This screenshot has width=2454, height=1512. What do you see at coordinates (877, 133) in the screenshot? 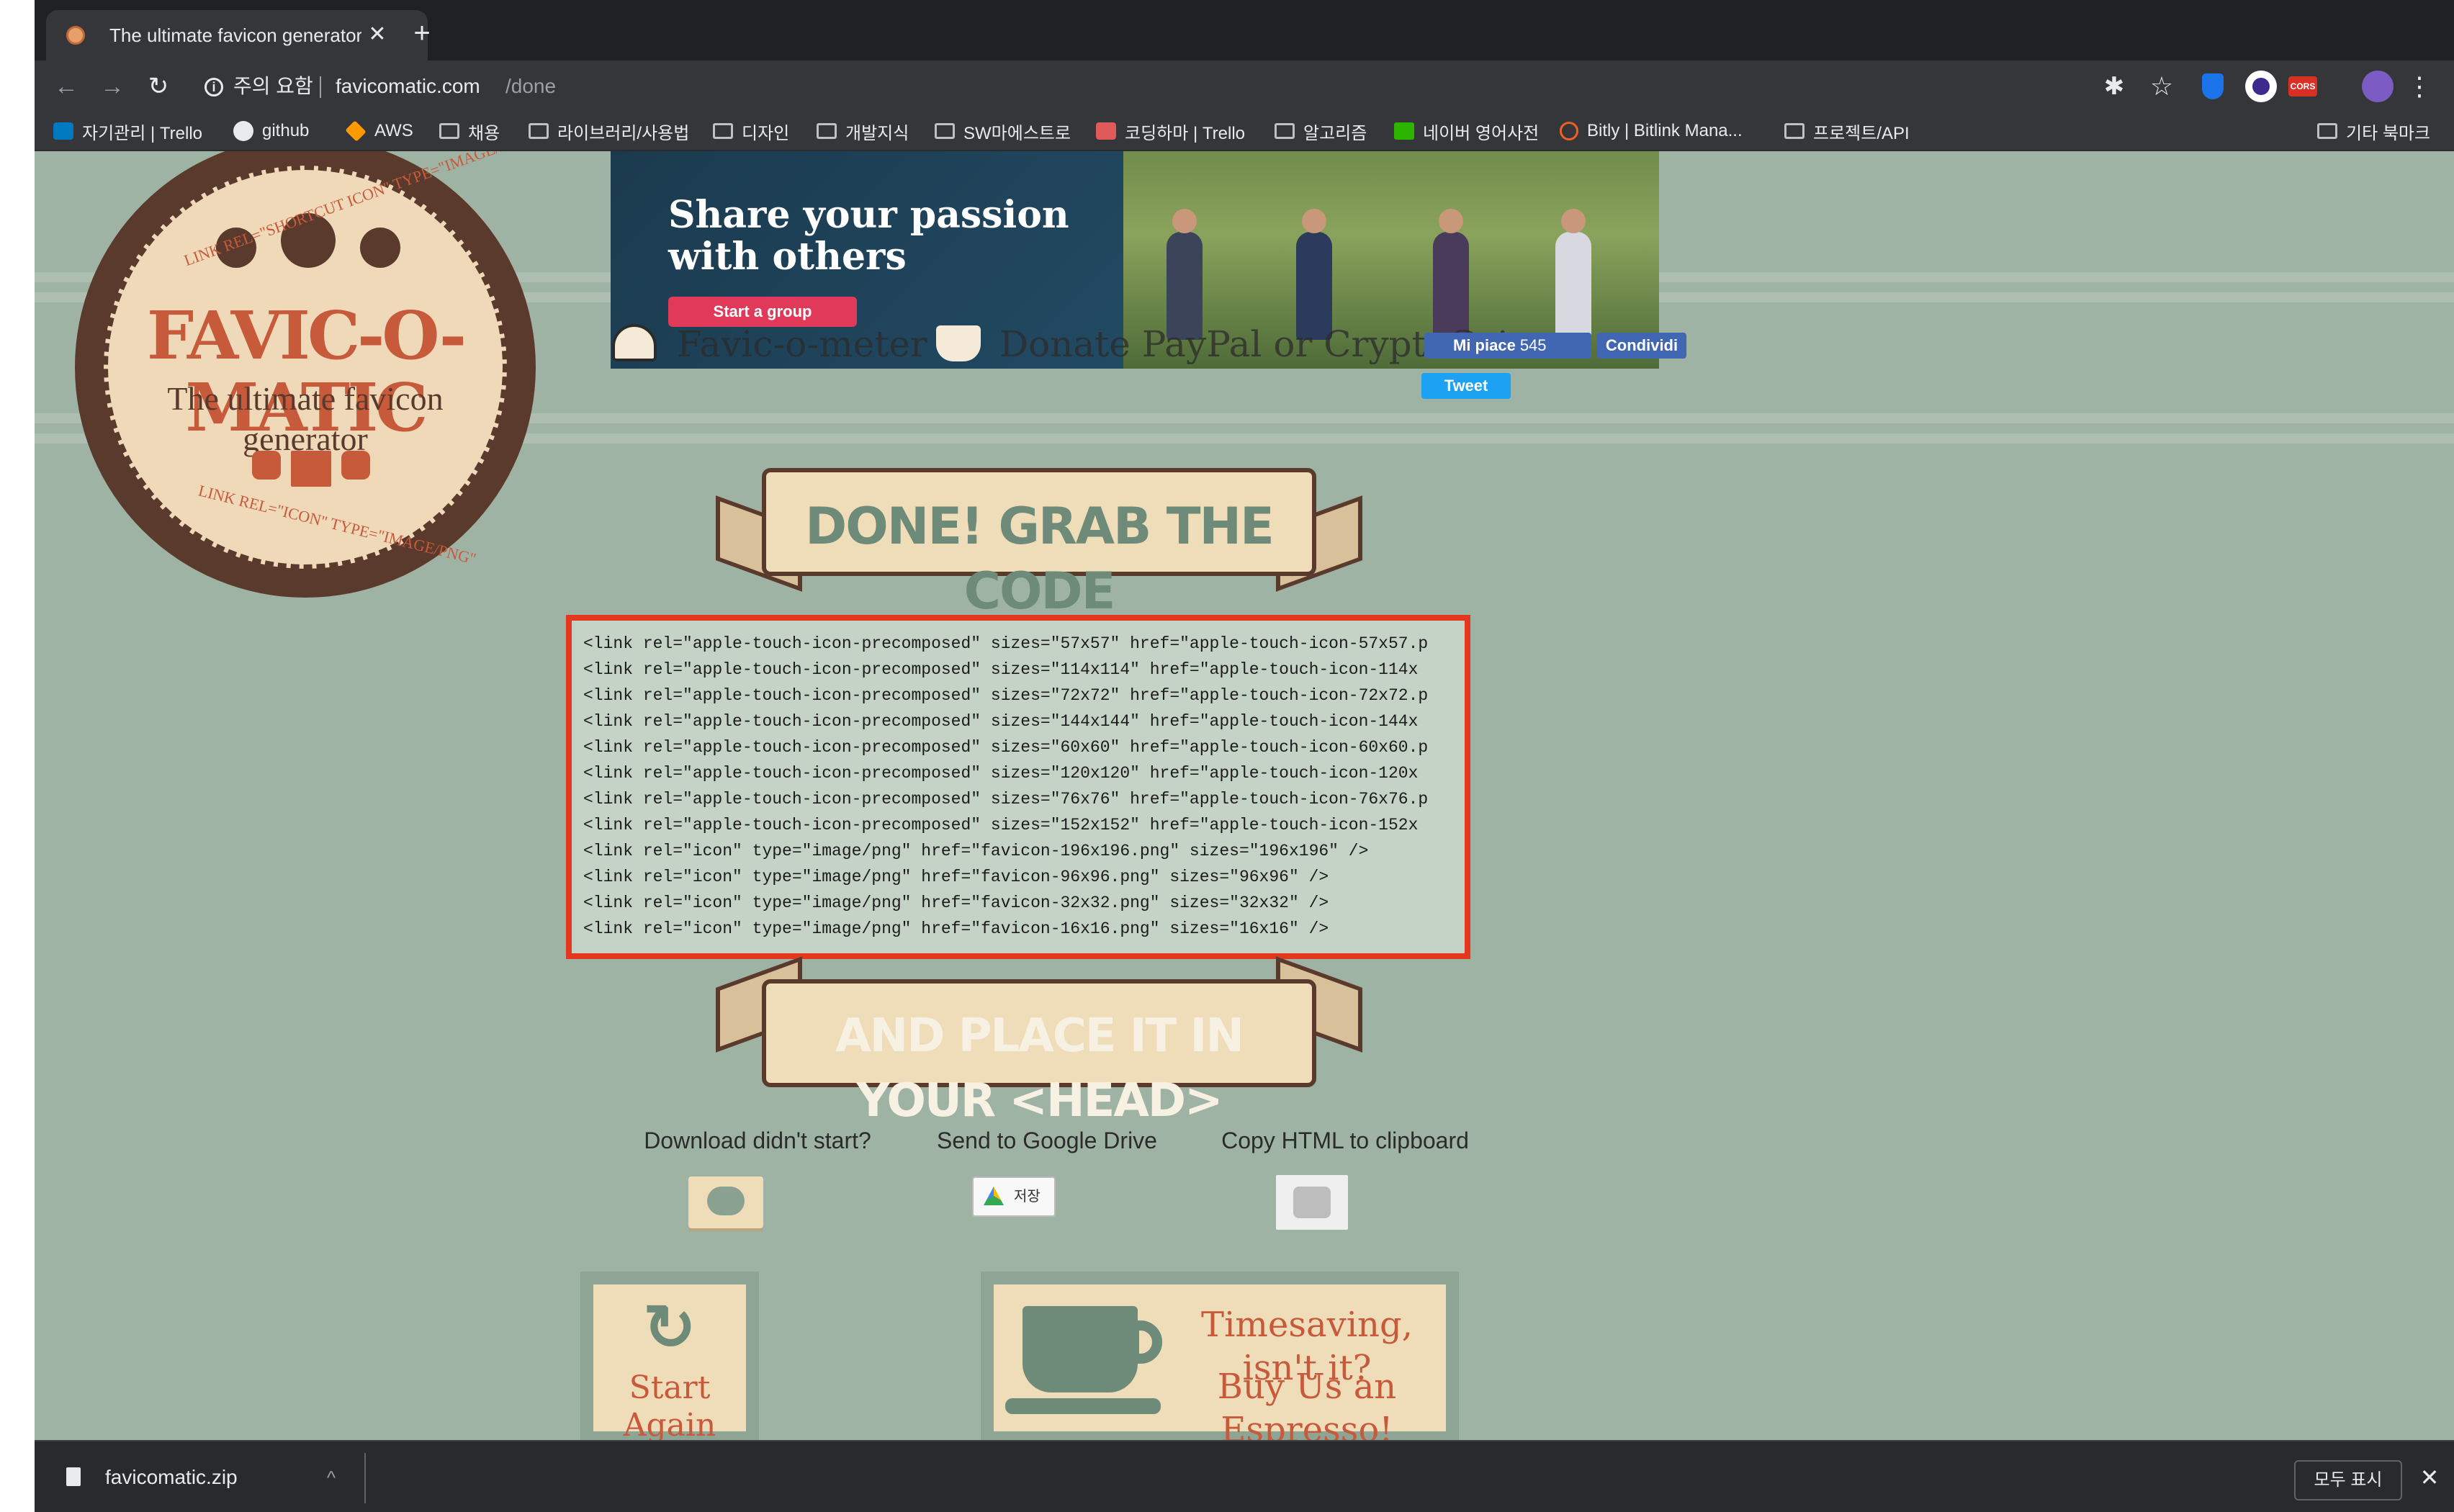
I see `bookmark-label: 개발지식` at bounding box center [877, 133].